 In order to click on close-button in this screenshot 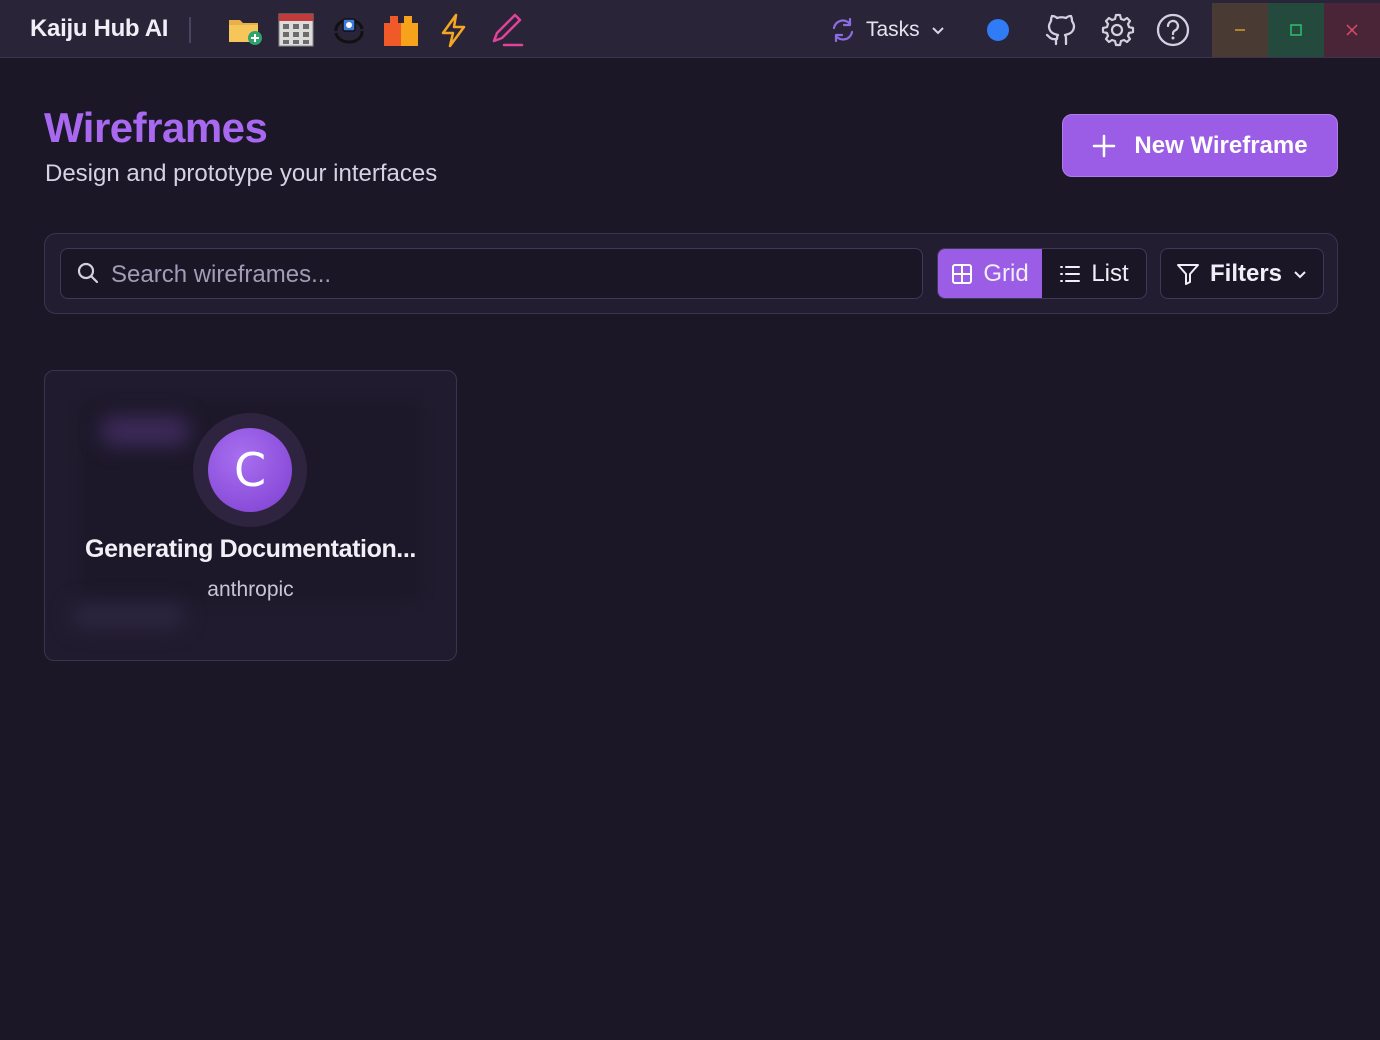, I will do `click(1352, 30)`.